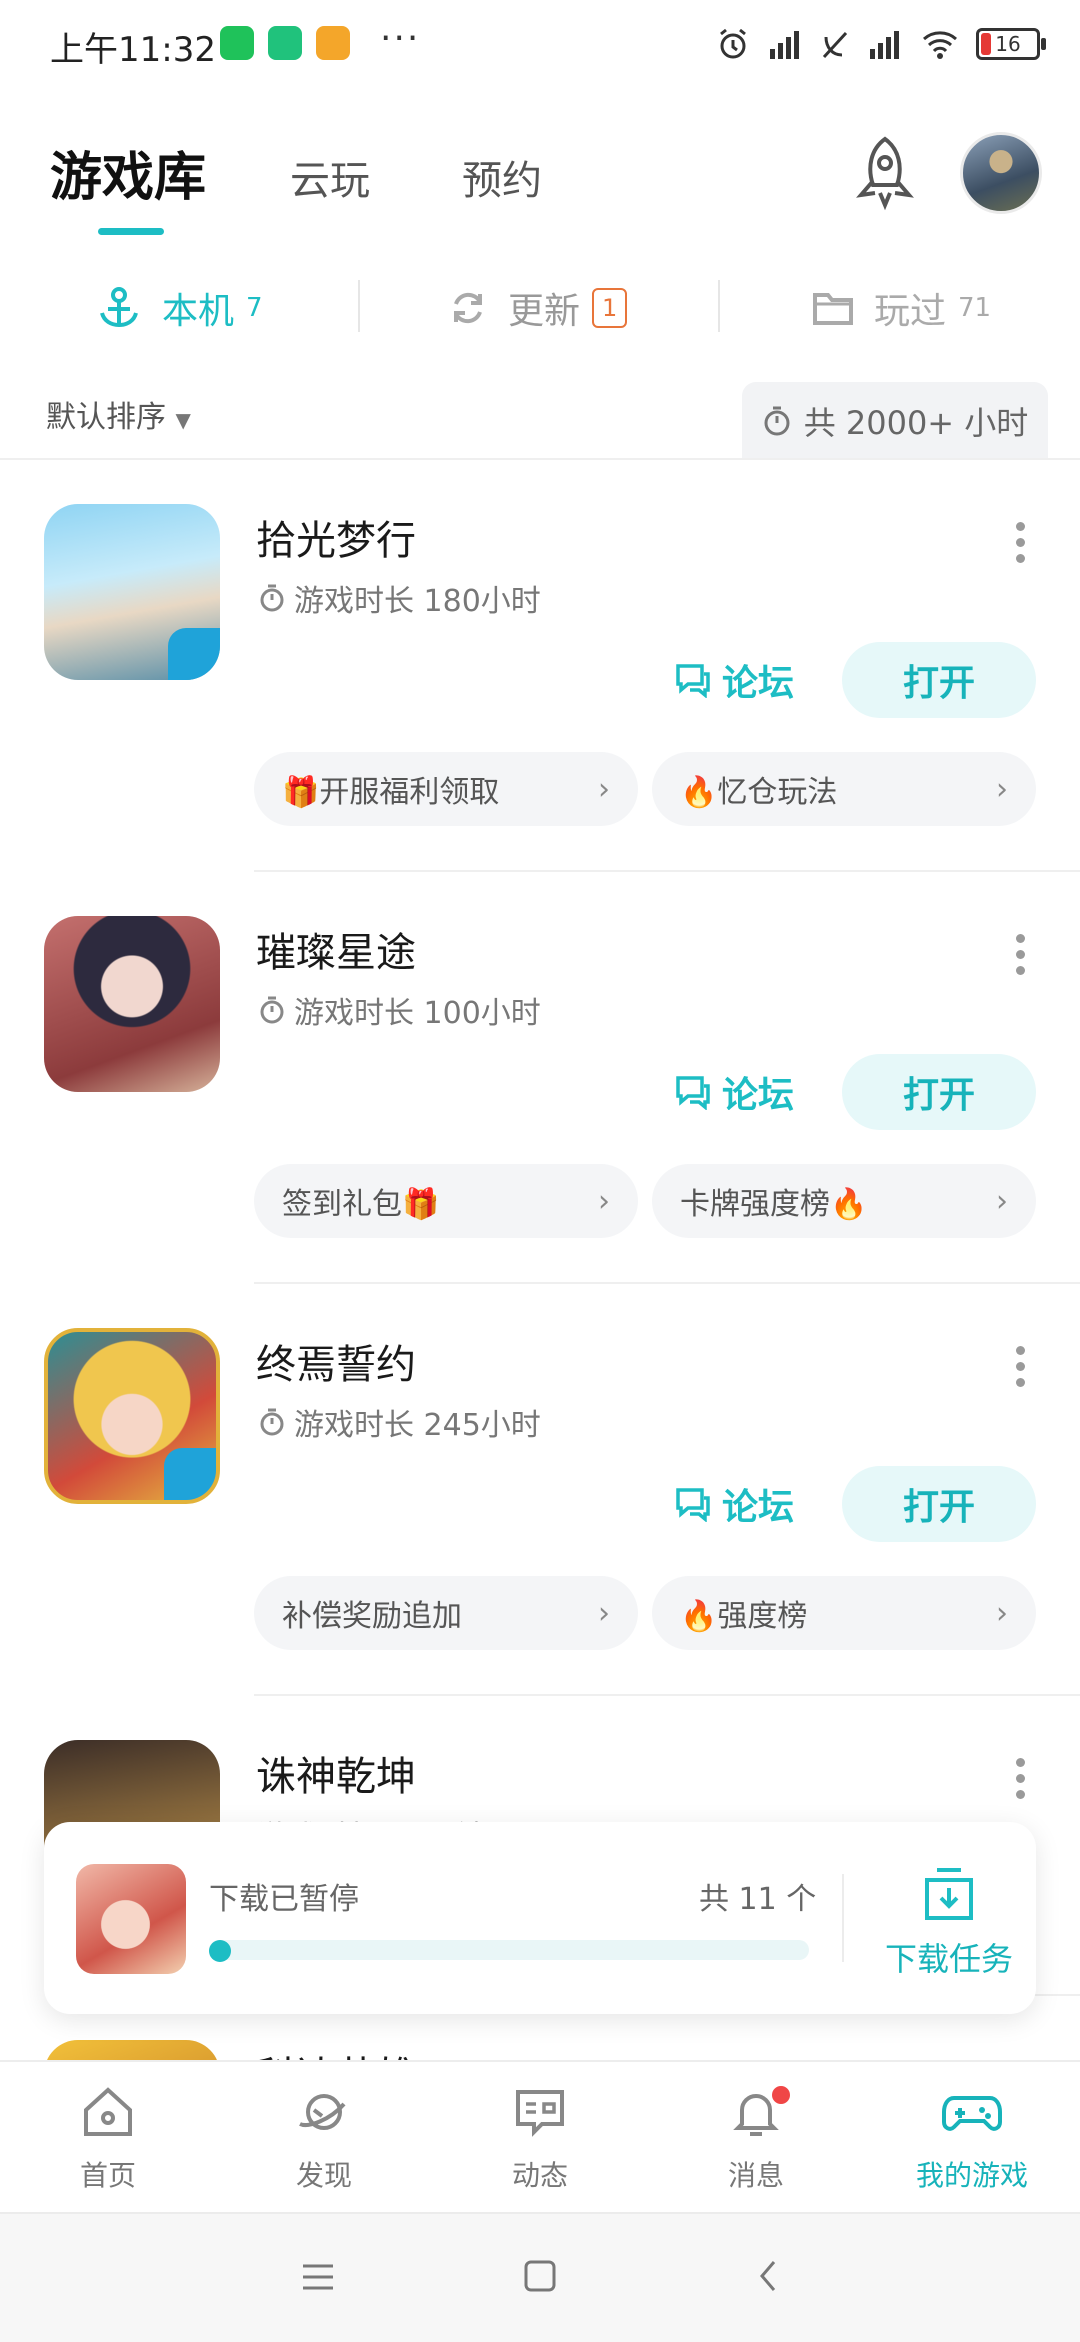 The width and height of the screenshot is (1080, 2342). What do you see at coordinates (323, 2175) in the screenshot?
I see `nav-discover-label: 发现` at bounding box center [323, 2175].